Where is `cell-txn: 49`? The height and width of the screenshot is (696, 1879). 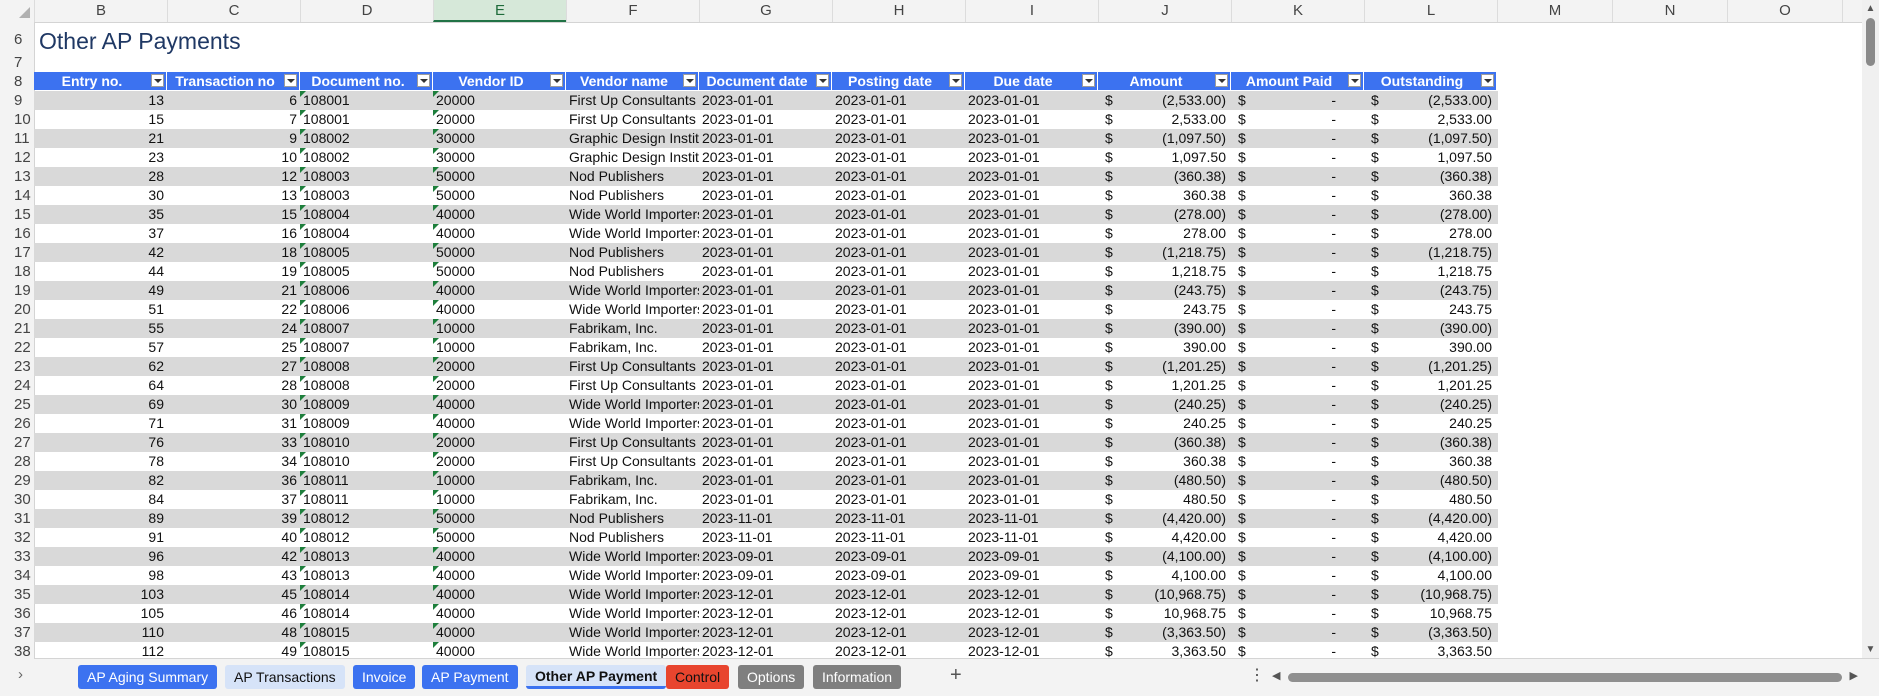
cell-txn: 49 is located at coordinates (233, 650).